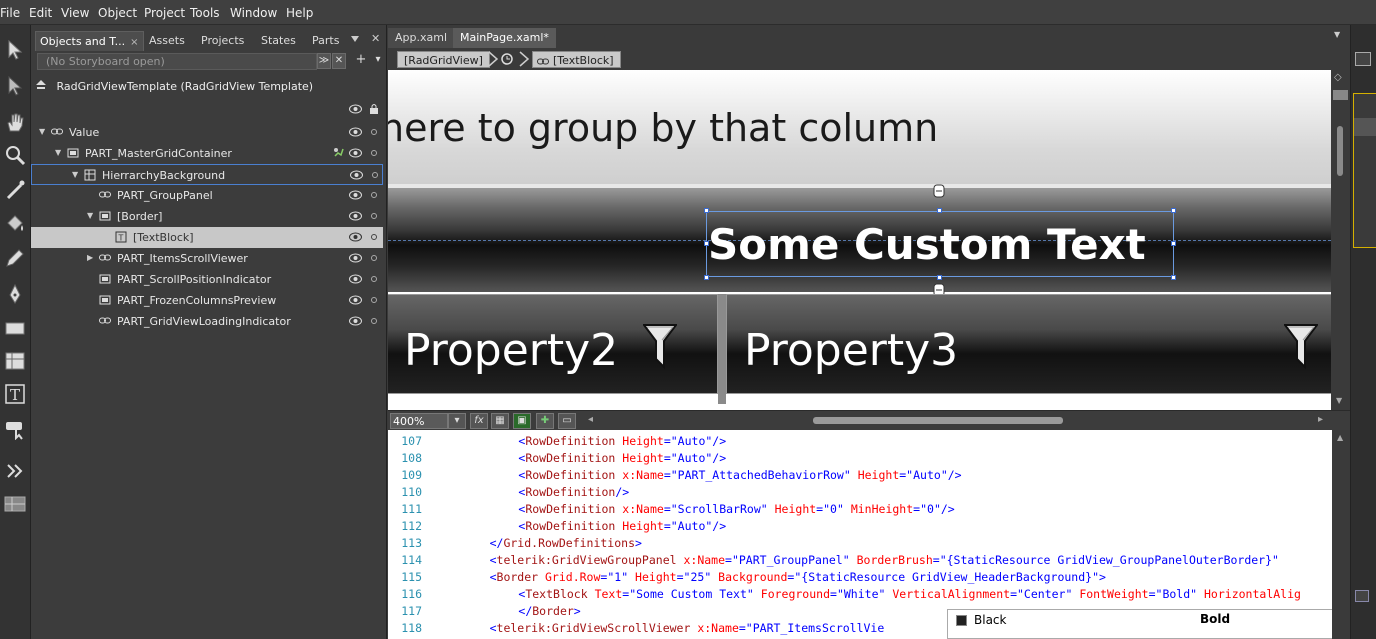 Image resolution: width=1376 pixels, height=639 pixels. What do you see at coordinates (15, 294) in the screenshot?
I see `pen-tool-icon` at bounding box center [15, 294].